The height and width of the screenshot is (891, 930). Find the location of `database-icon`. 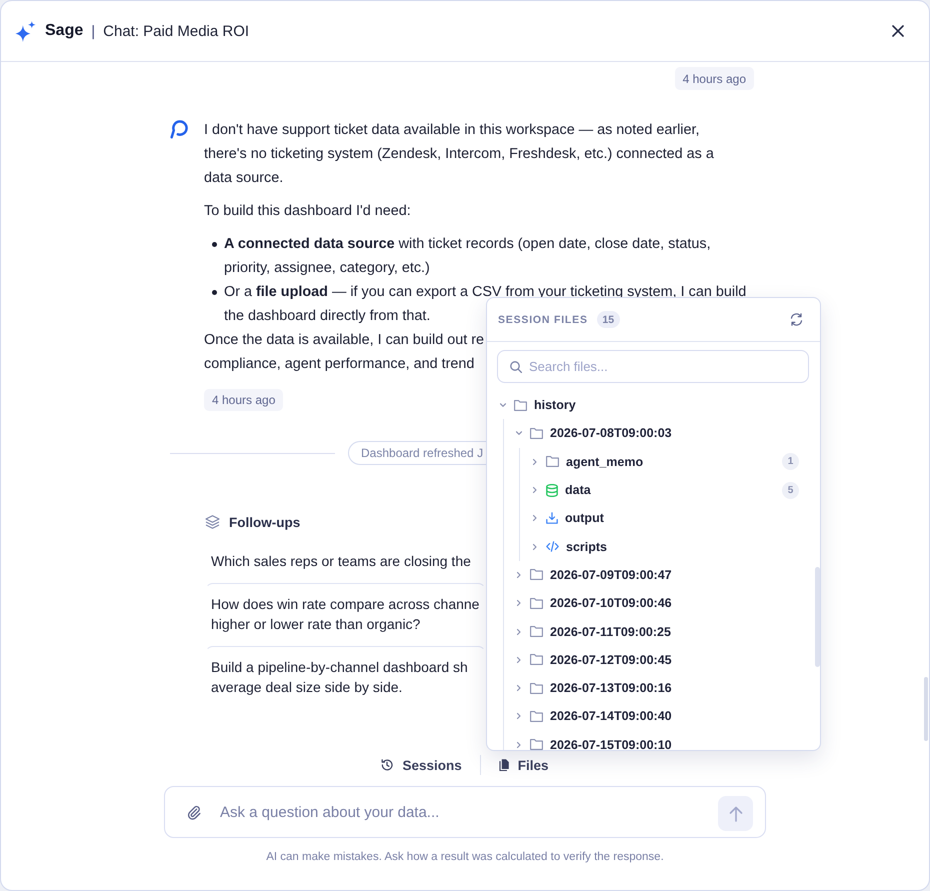

database-icon is located at coordinates (552, 490).